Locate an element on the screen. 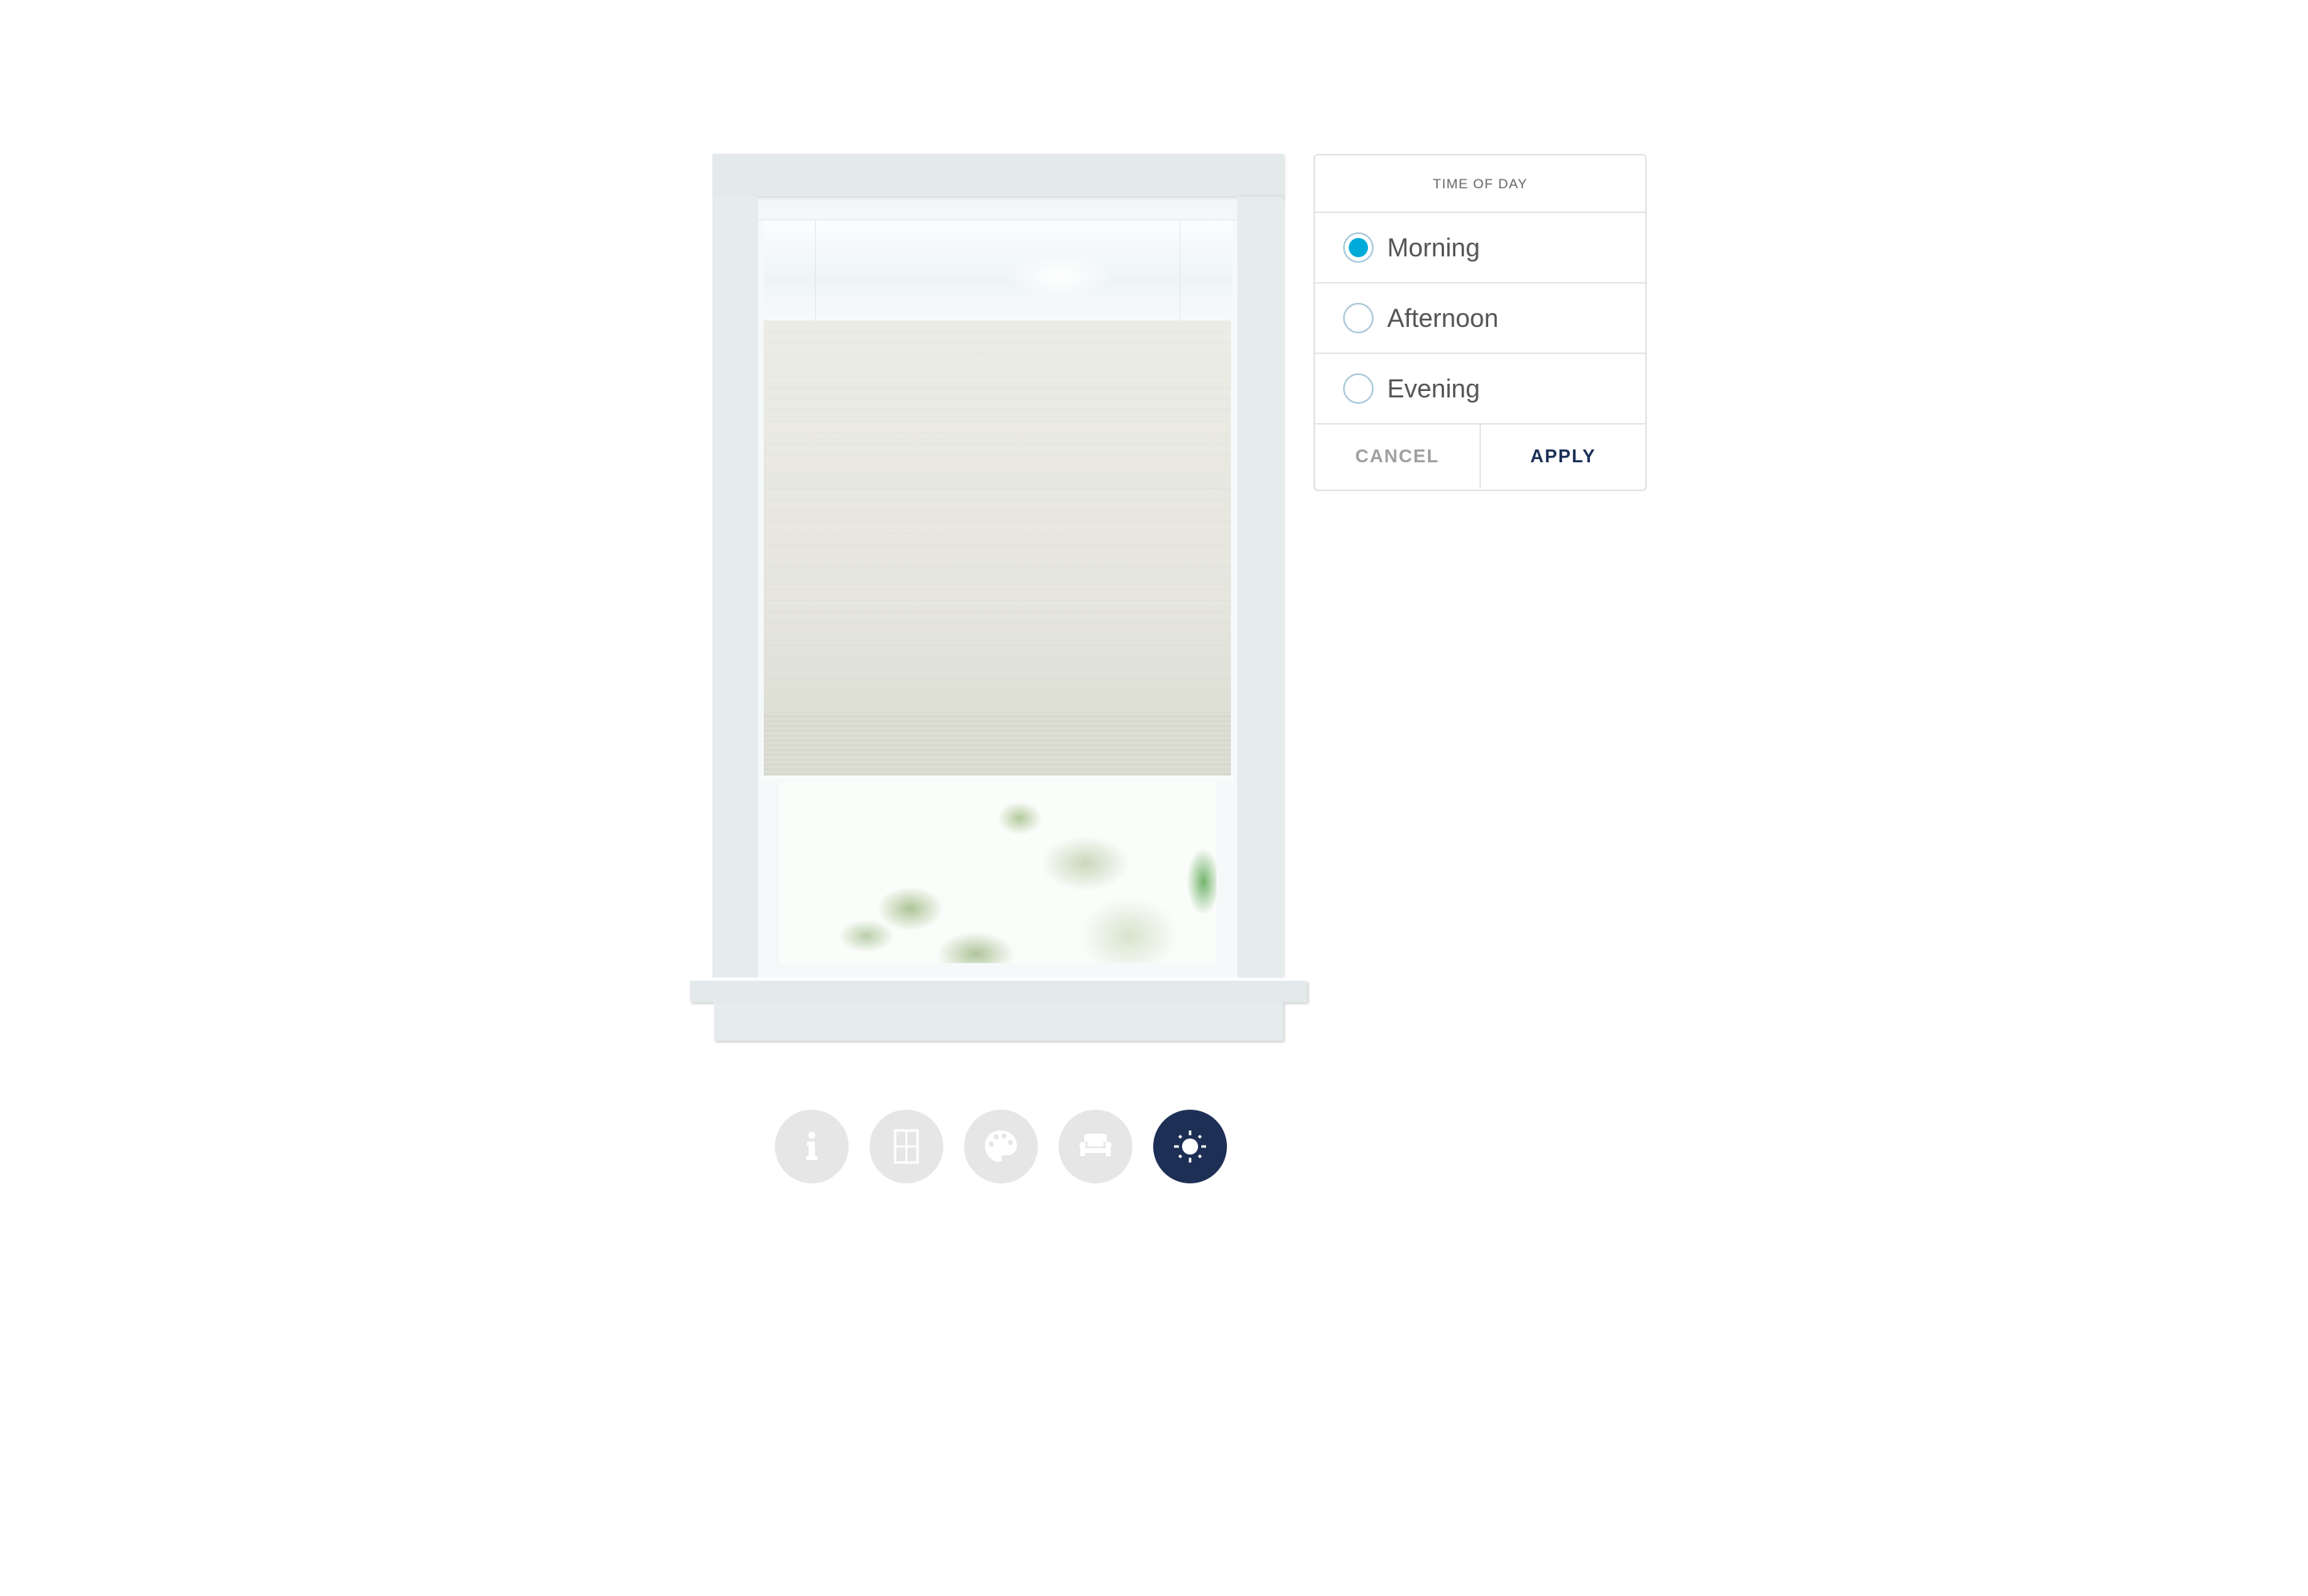 The image size is (2308, 1596). sofa-icon is located at coordinates (1095, 1145).